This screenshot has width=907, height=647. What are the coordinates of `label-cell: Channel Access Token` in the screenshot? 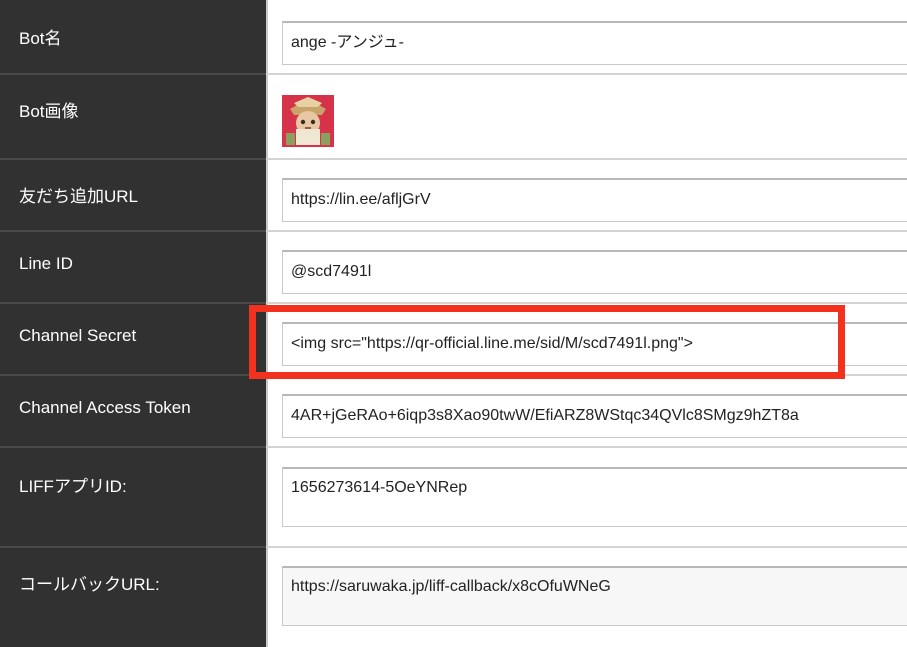 It's located at (133, 411).